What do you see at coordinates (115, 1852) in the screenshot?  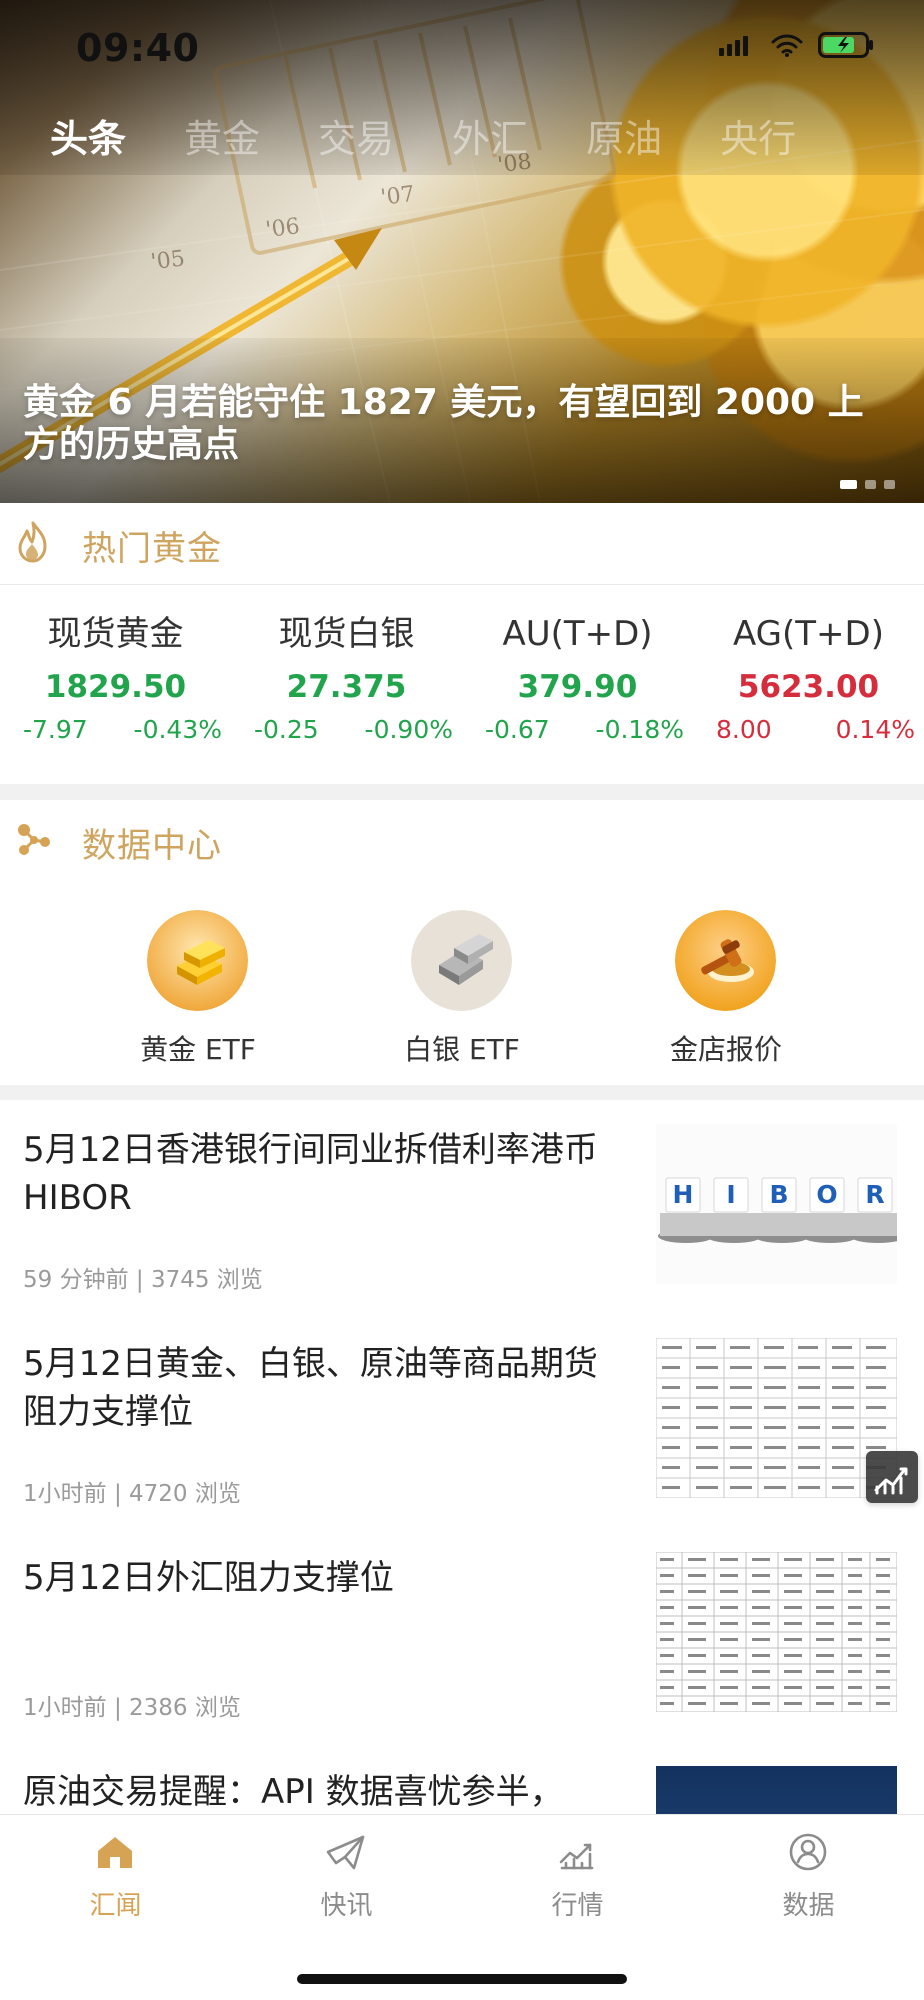 I see `home-icon` at bounding box center [115, 1852].